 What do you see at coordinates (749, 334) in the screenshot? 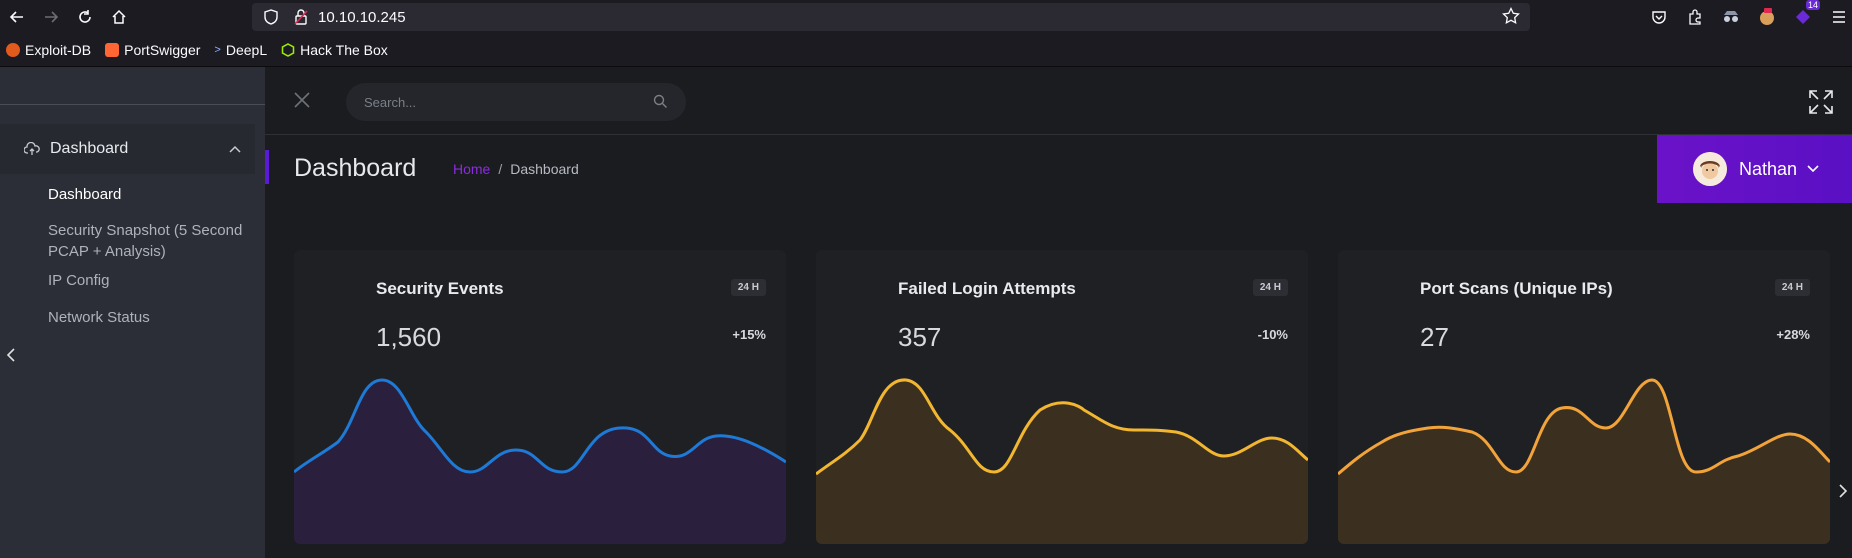
I see `card-delta: +15%` at bounding box center [749, 334].